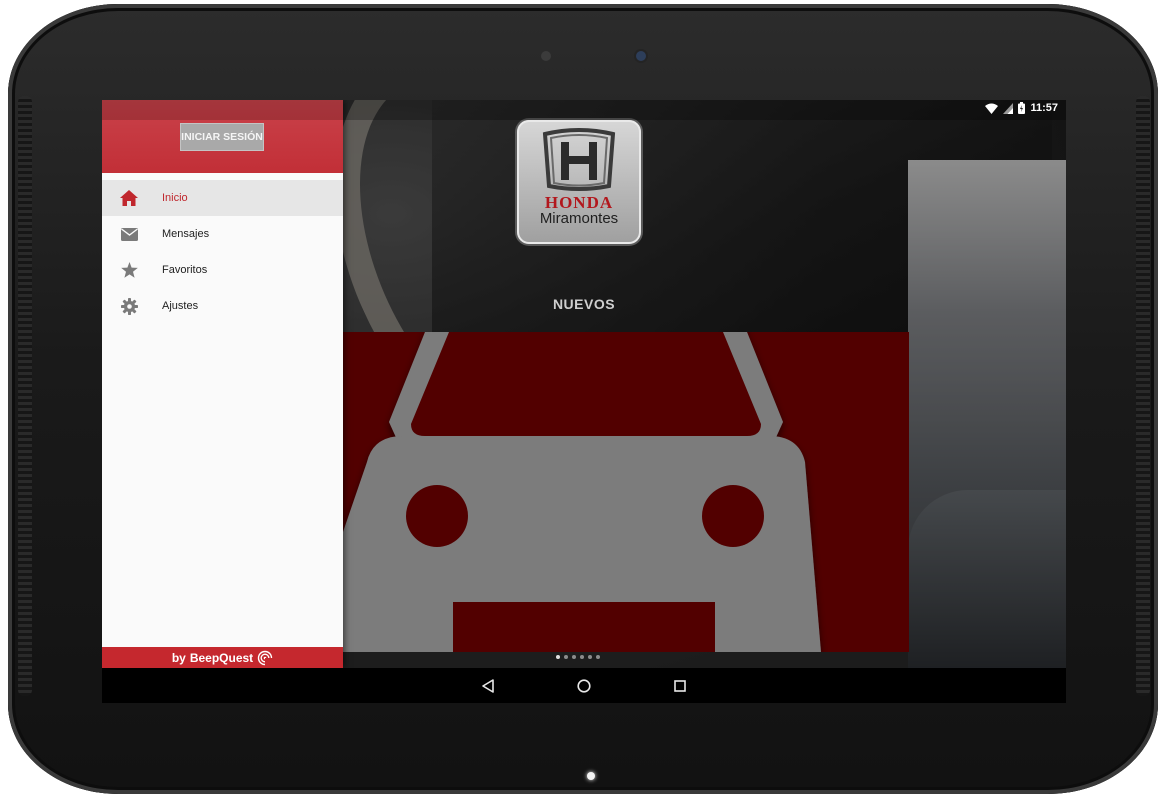  What do you see at coordinates (178, 657) in the screenshot?
I see `footer-by: by` at bounding box center [178, 657].